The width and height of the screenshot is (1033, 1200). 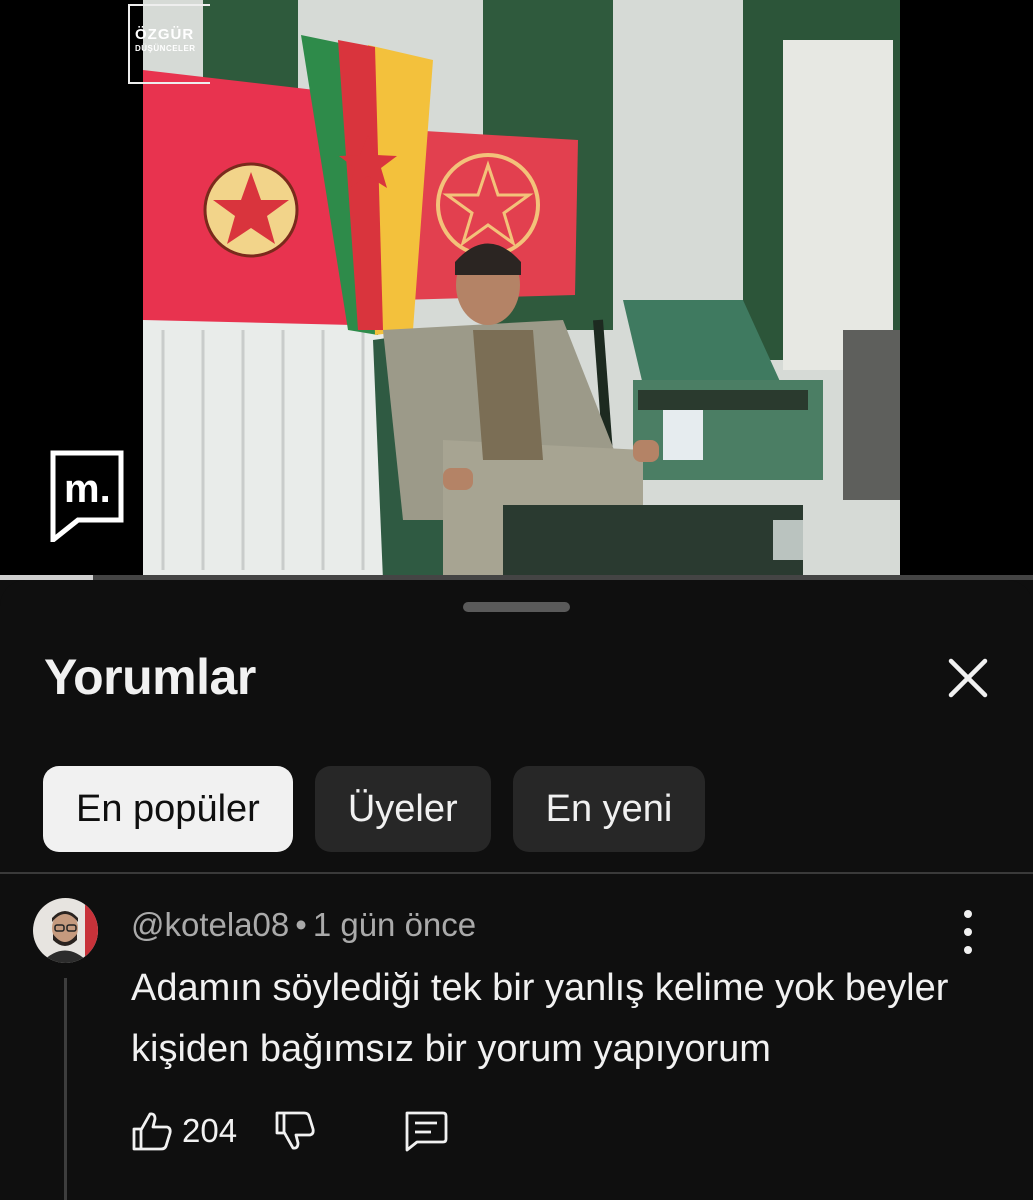 I want to click on reply-icon, so click(x=426, y=1131).